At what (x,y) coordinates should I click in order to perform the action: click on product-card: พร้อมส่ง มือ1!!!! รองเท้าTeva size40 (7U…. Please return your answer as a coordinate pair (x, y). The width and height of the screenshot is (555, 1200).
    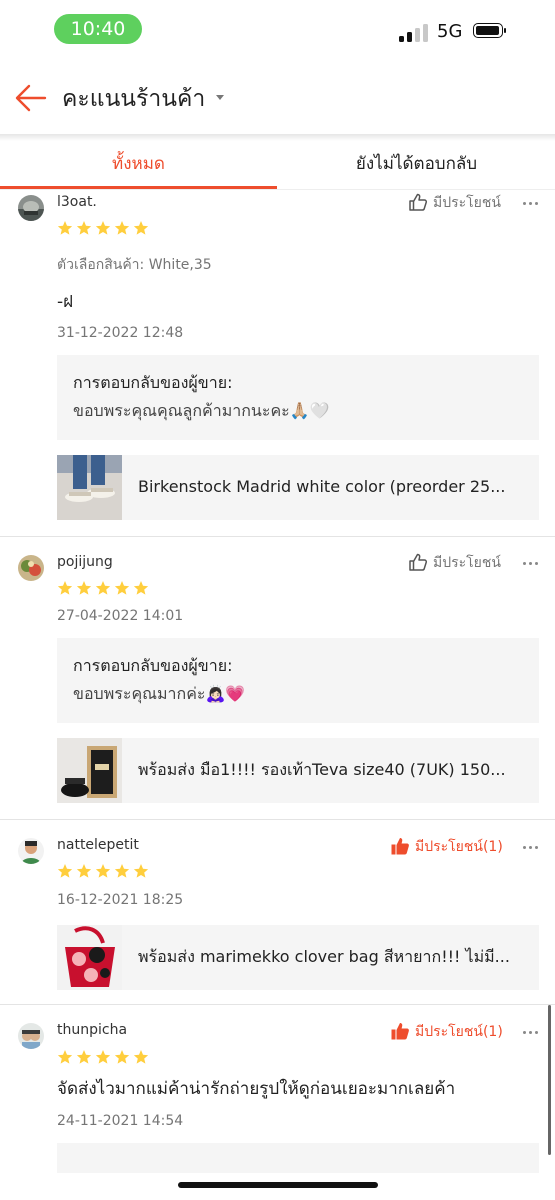
    Looking at the image, I should click on (298, 770).